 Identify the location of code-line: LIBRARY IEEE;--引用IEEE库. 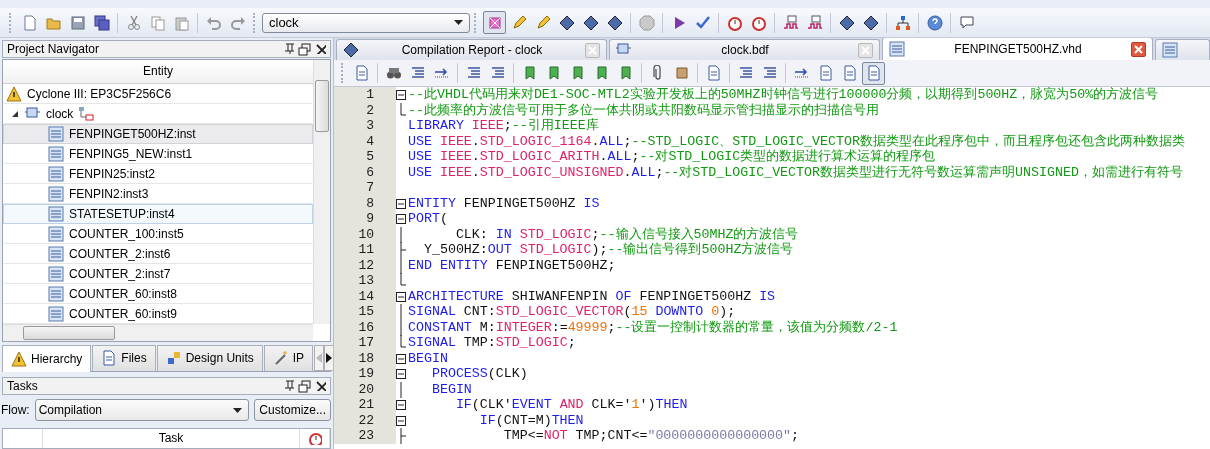
(503, 126).